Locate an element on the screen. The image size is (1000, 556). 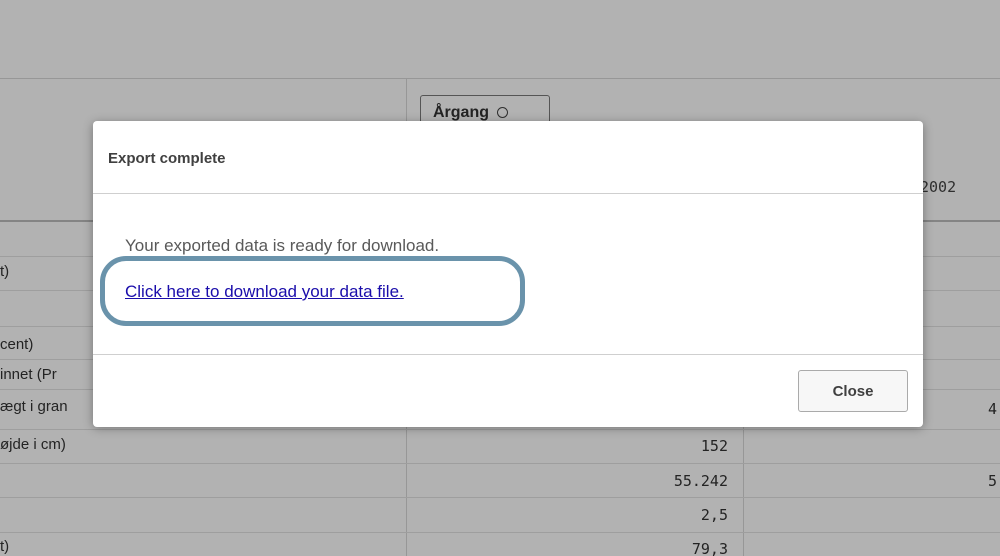
dialog-footer: Close is located at coordinates (508, 390).